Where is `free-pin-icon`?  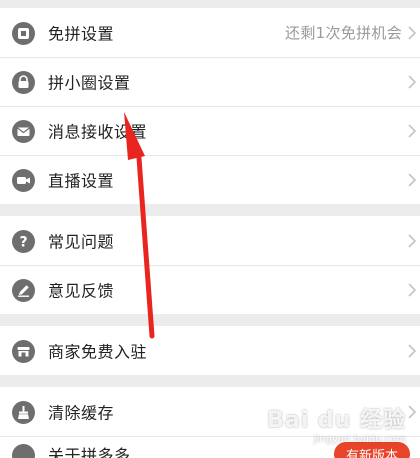
free-pin-icon is located at coordinates (23, 33).